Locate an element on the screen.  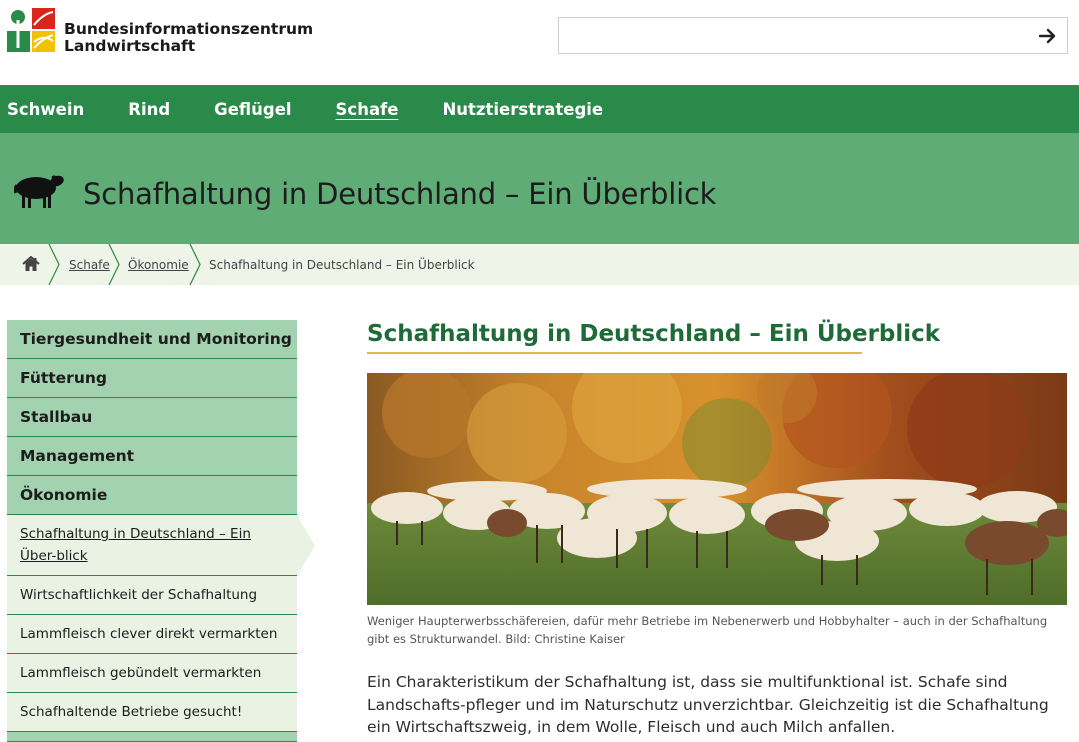
home-icon is located at coordinates (31, 264).